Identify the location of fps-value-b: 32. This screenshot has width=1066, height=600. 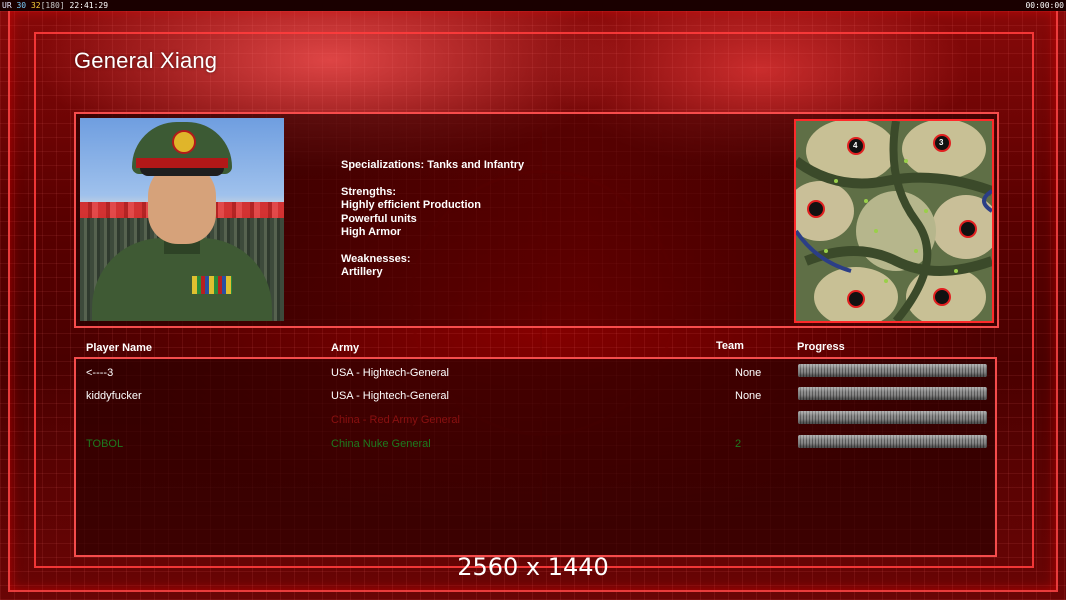
(35, 5).